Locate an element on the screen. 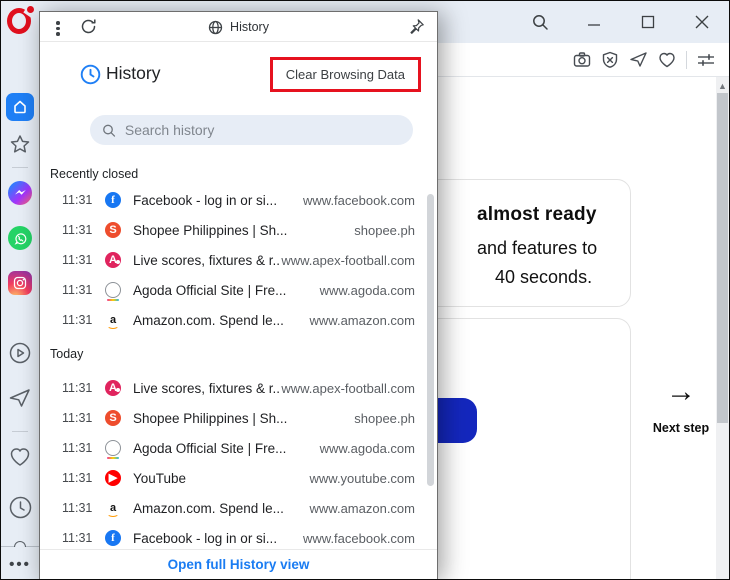  panel-footer: Open full History view is located at coordinates (238, 564).